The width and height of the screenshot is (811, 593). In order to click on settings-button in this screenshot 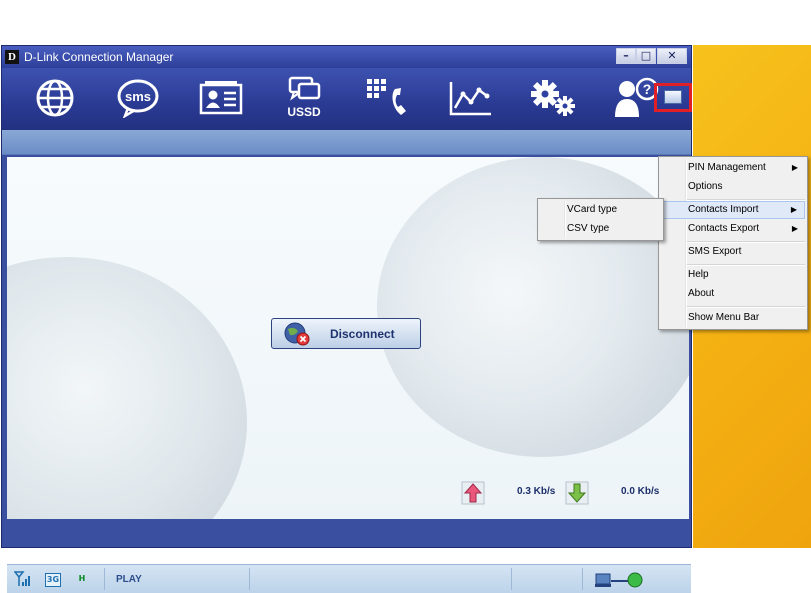, I will do `click(553, 98)`.